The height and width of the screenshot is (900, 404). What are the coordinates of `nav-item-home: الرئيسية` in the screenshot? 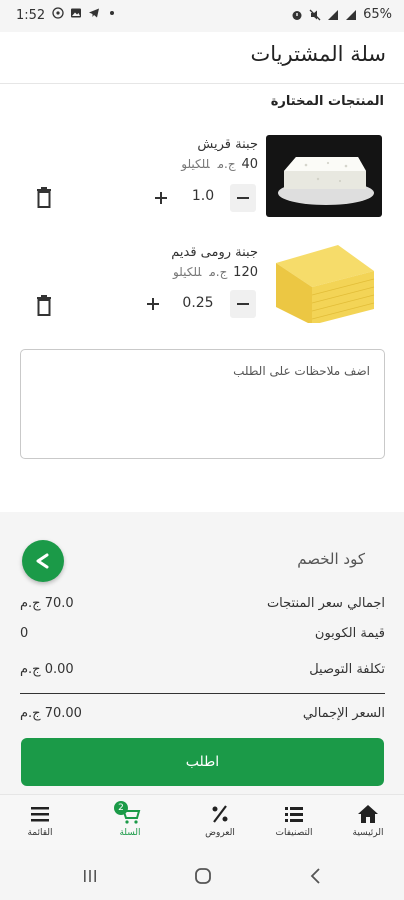 It's located at (366, 823).